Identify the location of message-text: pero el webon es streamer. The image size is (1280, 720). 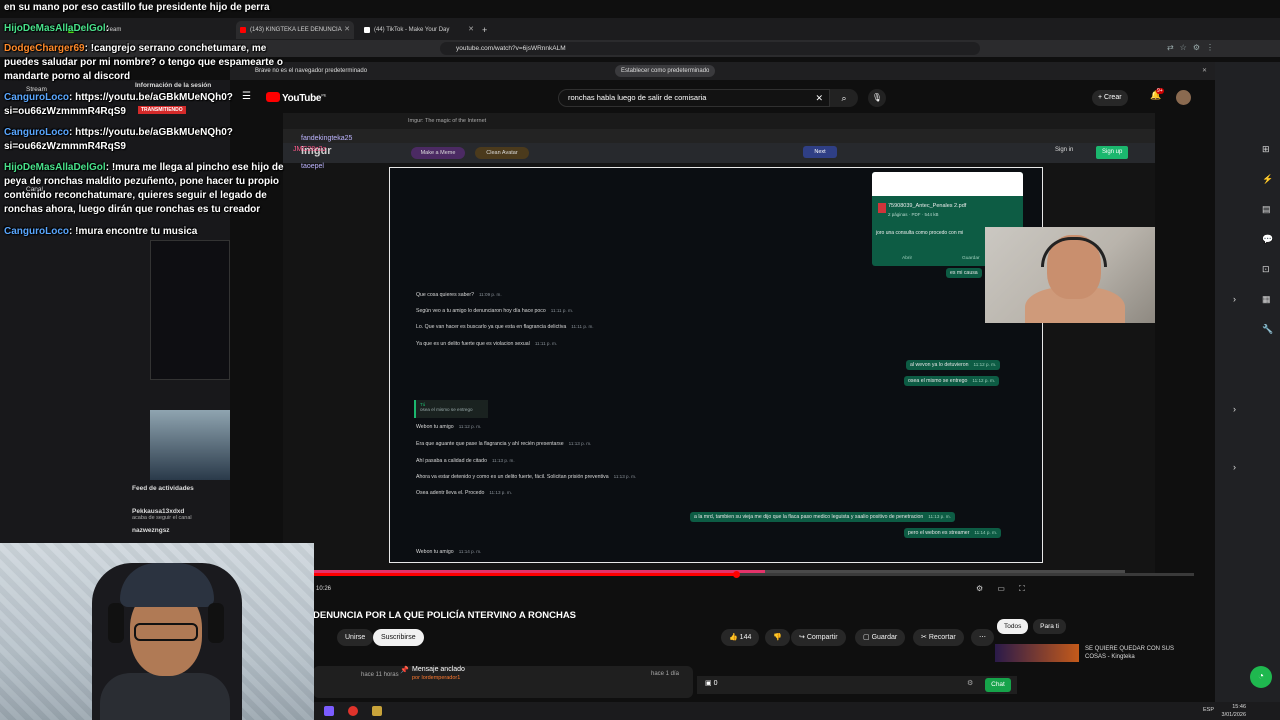
(939, 533).